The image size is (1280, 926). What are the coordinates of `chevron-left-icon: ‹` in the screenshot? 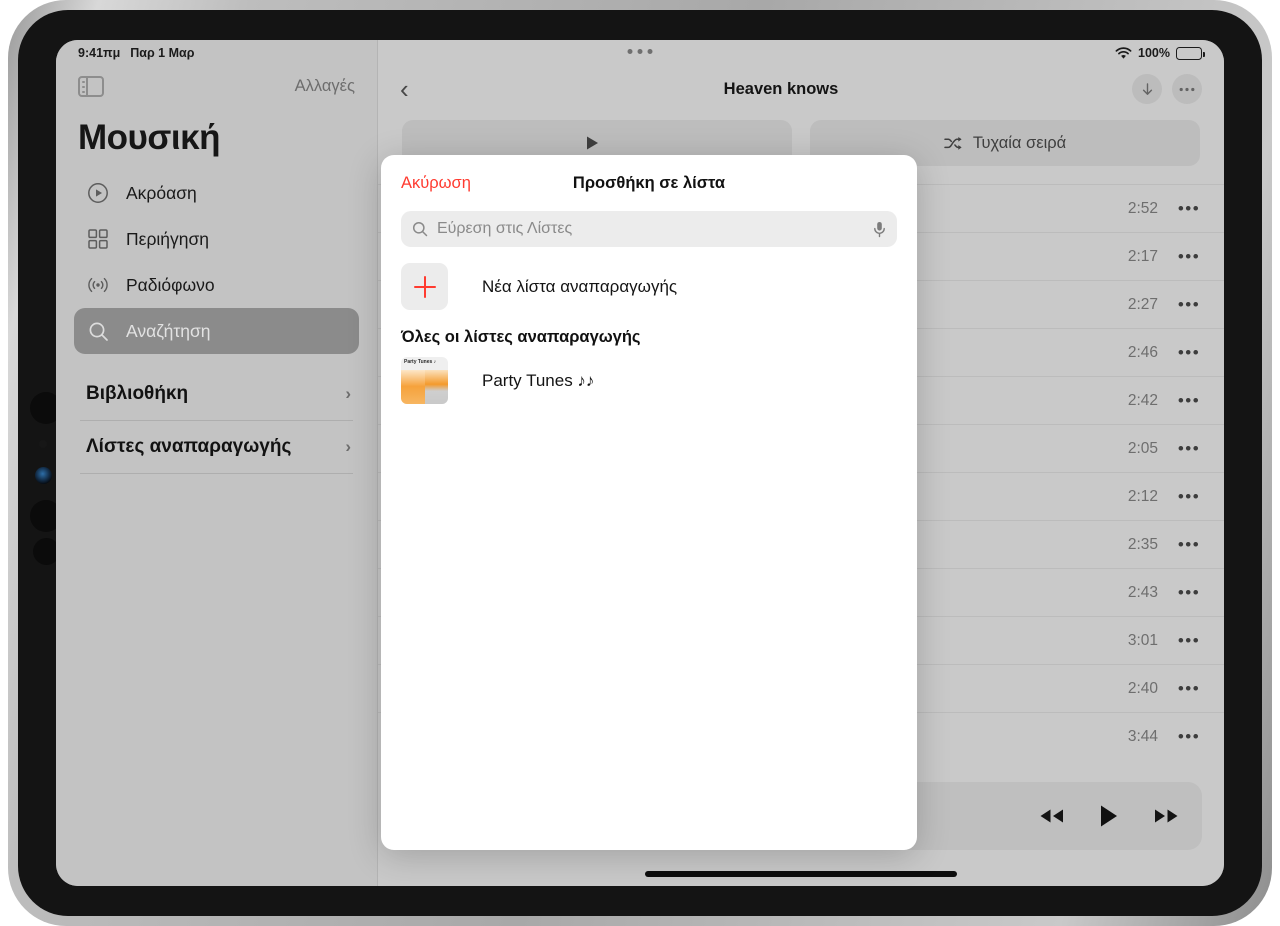 It's located at (415, 89).